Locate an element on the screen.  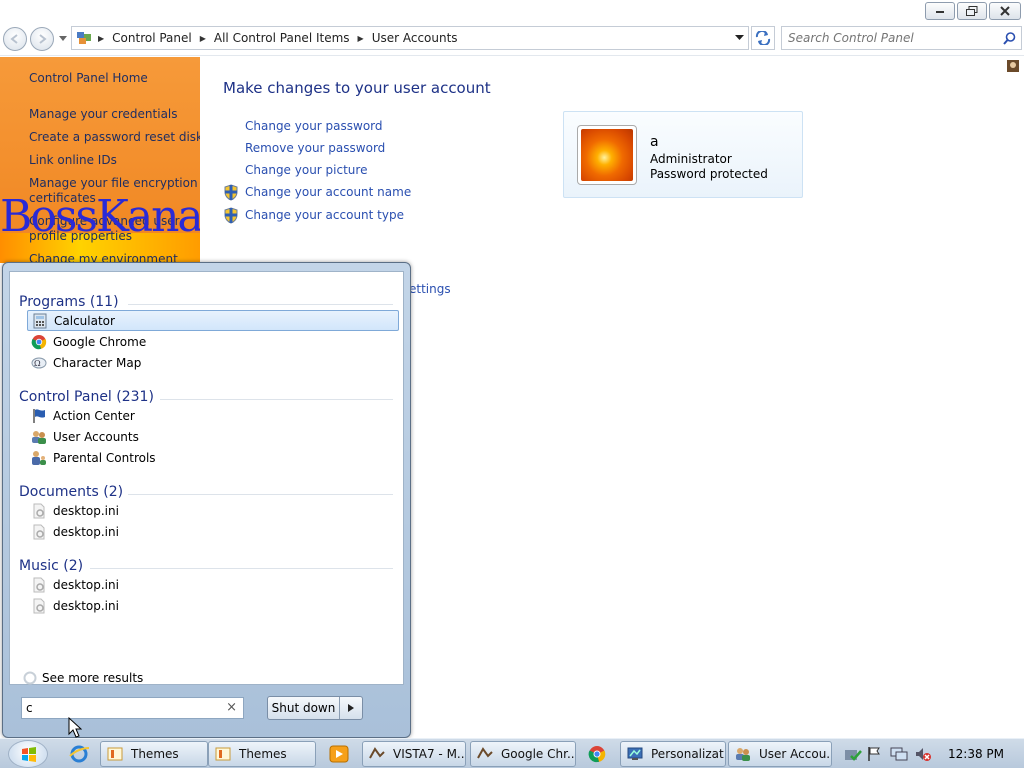
refresh-button is located at coordinates (763, 38).